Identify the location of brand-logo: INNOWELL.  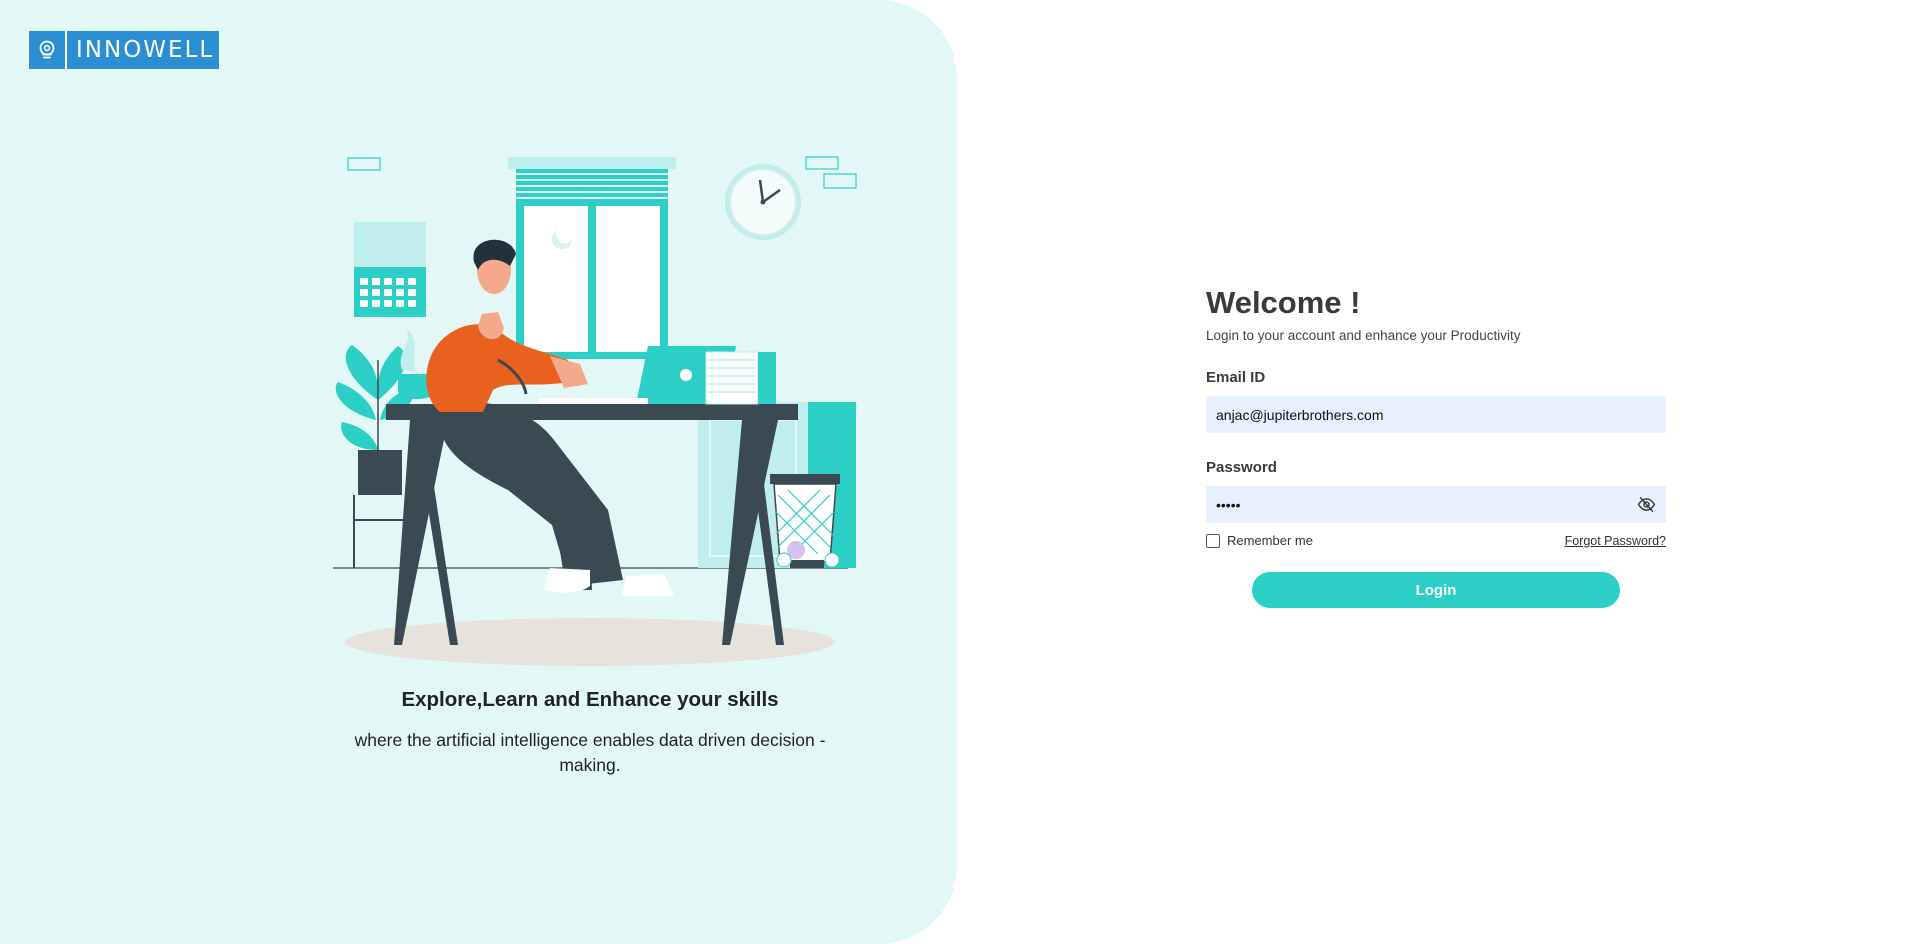
(124, 50).